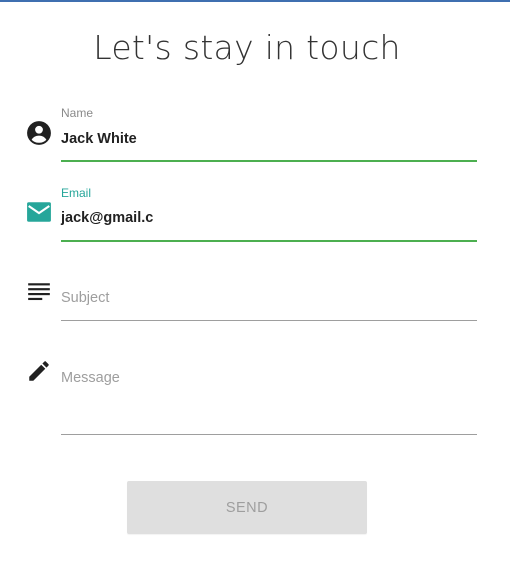 Image resolution: width=510 pixels, height=567 pixels. What do you see at coordinates (247, 507) in the screenshot?
I see `send-button: SEND` at bounding box center [247, 507].